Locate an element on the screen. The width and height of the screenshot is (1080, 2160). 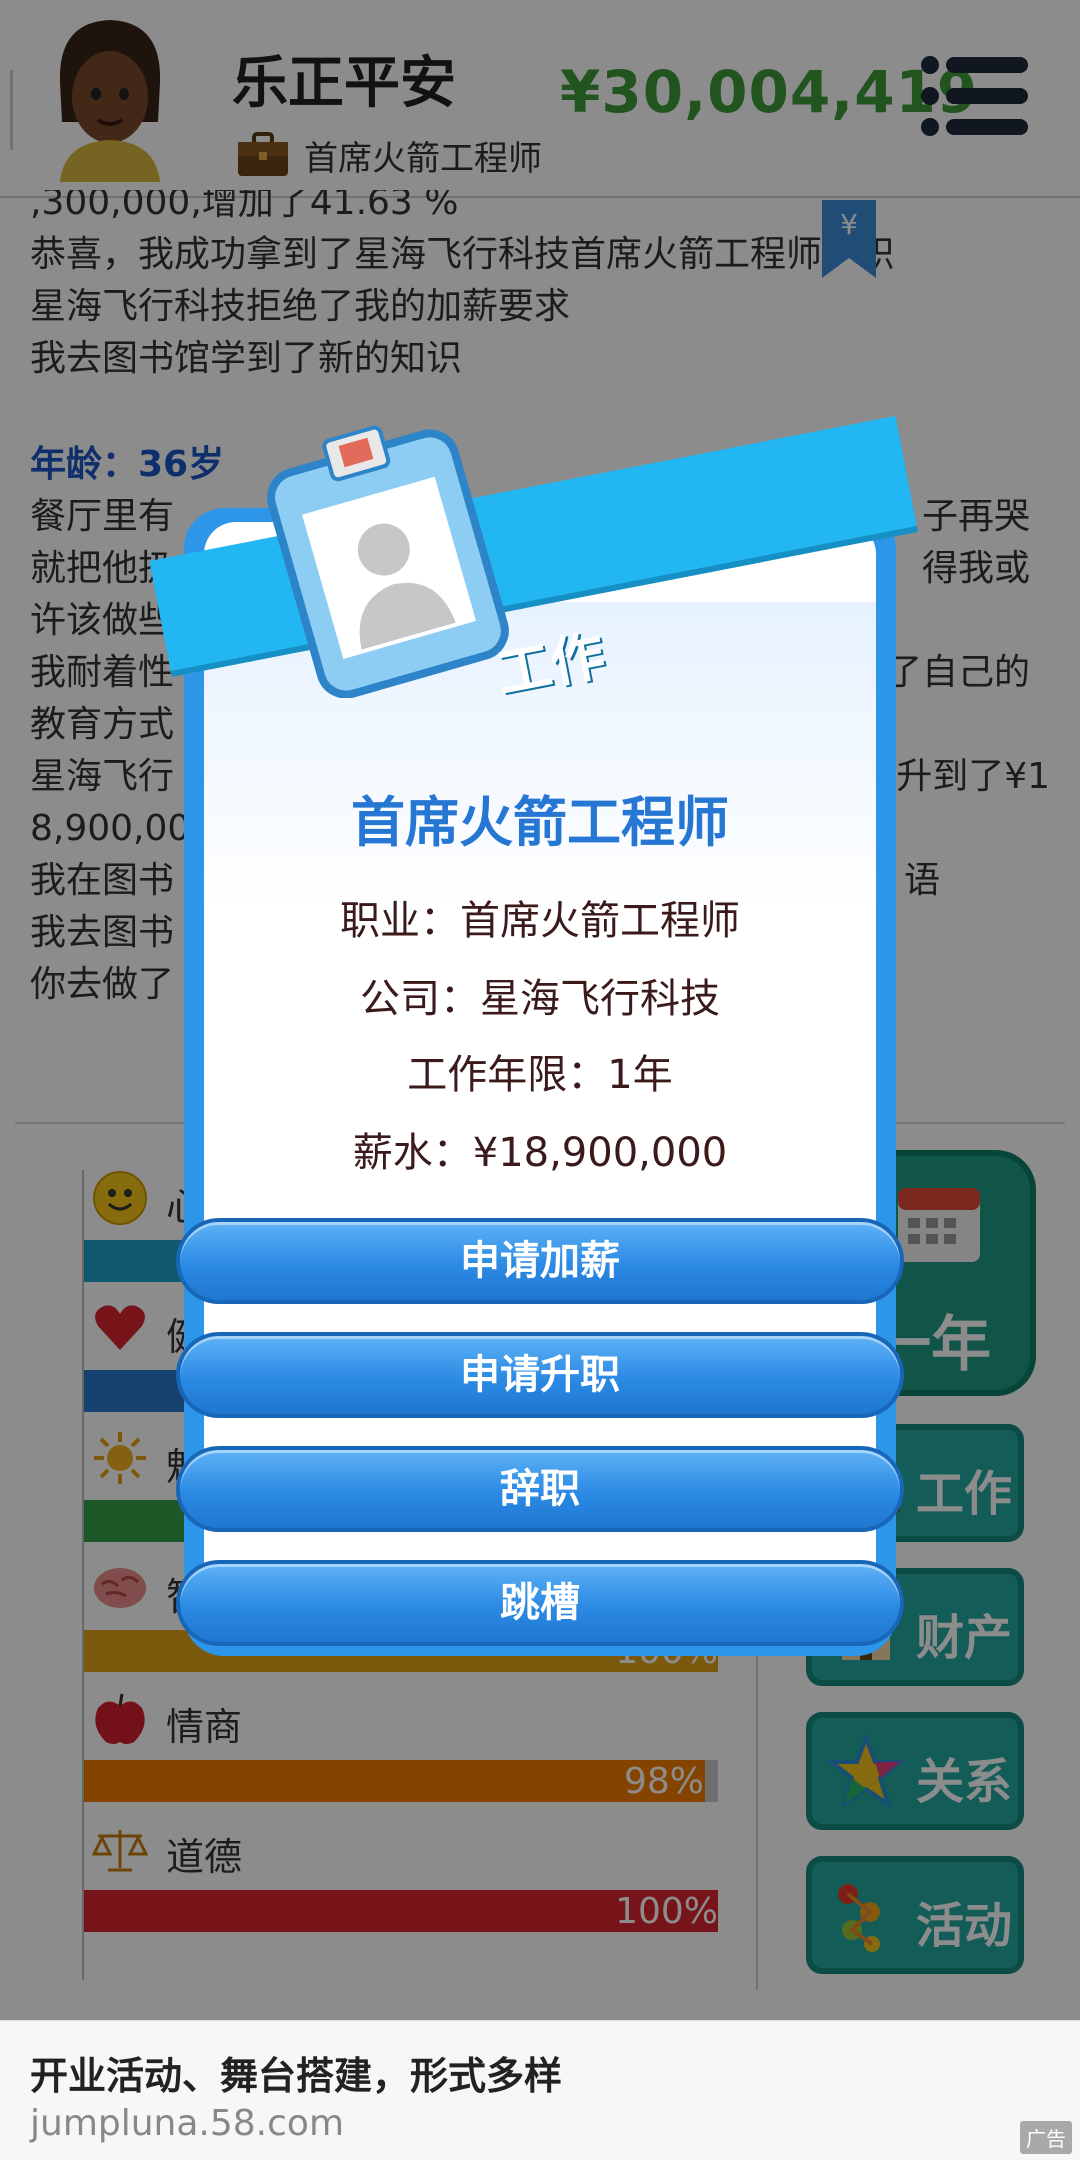
years-text: 工作年限：1年 is located at coordinates (540, 1075).